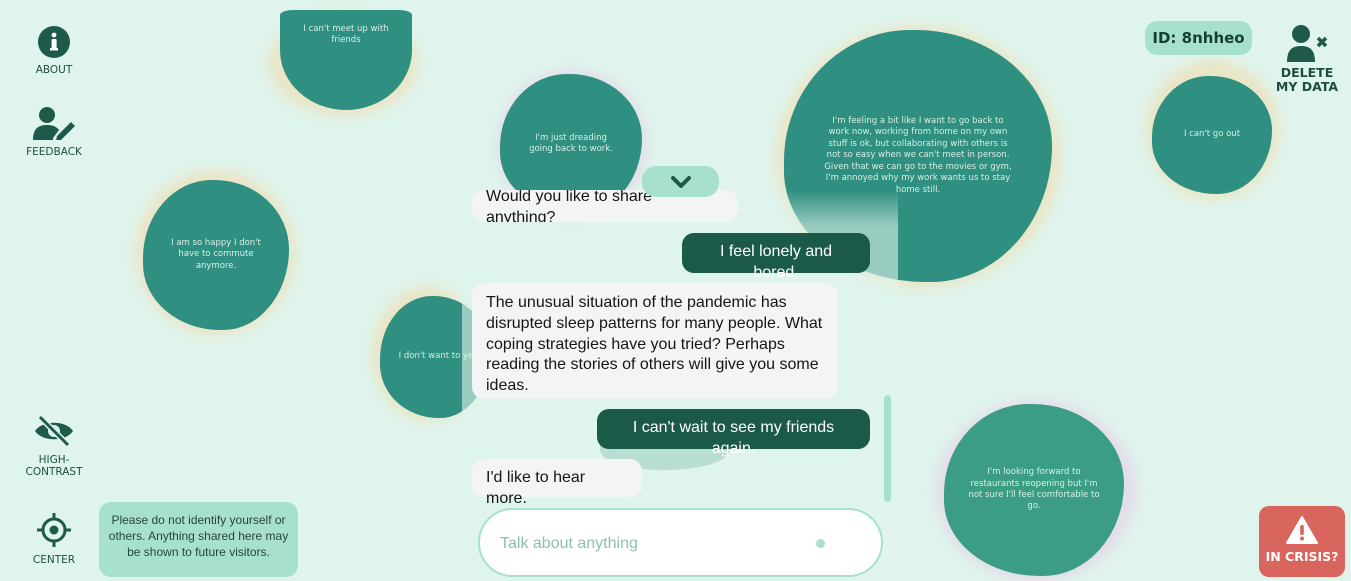 The height and width of the screenshot is (581, 1351). Describe the element at coordinates (571, 143) in the screenshot. I see `story-text: I'm just dreading going back to work.` at that location.